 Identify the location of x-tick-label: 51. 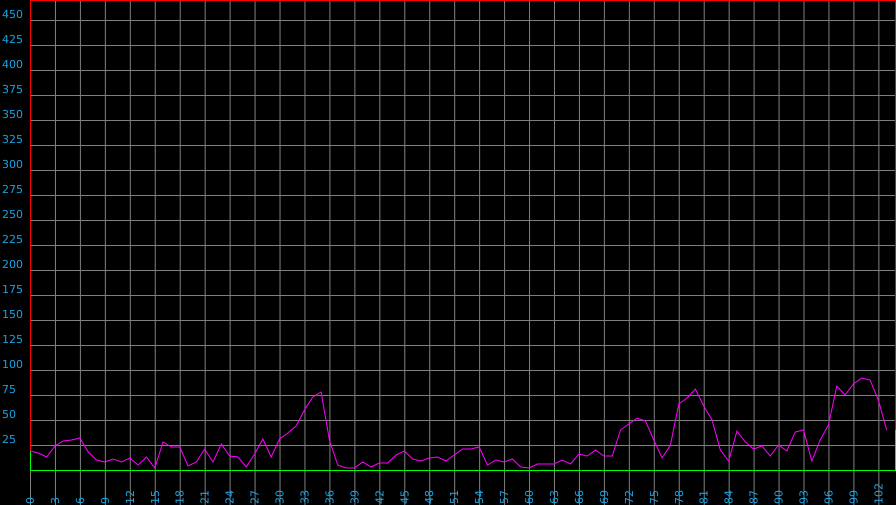
(455, 497).